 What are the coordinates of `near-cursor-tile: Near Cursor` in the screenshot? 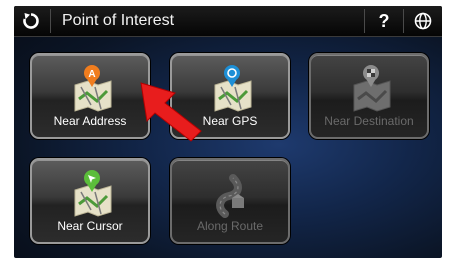 It's located at (90, 201).